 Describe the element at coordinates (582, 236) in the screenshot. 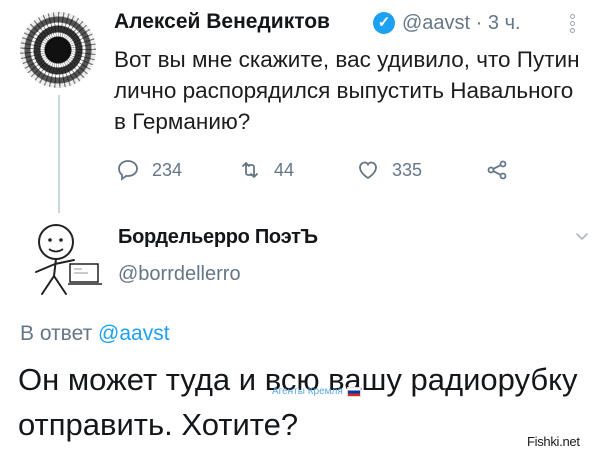

I see `chevron-down-icon` at that location.